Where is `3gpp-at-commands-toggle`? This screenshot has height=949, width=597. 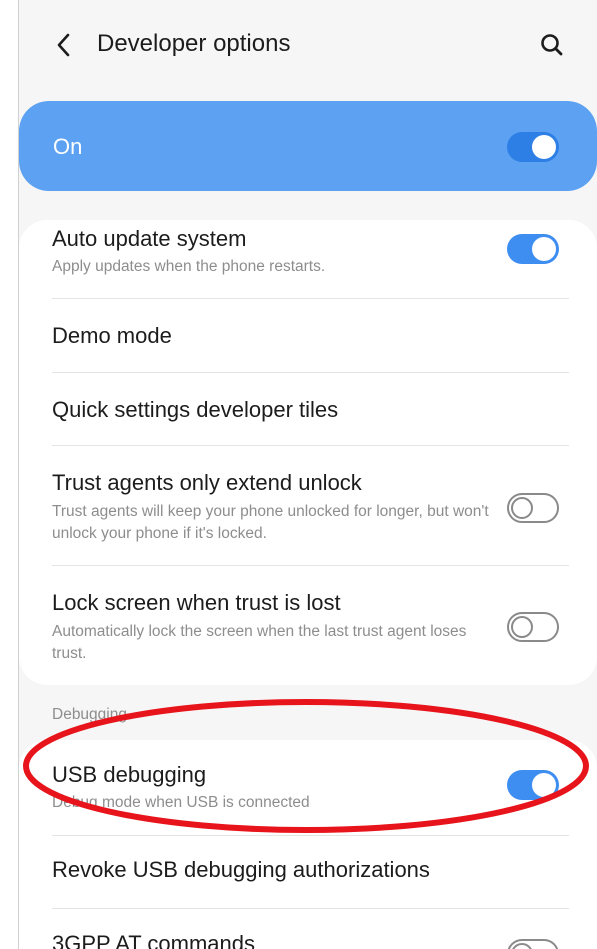
3gpp-at-commands-toggle is located at coordinates (533, 944).